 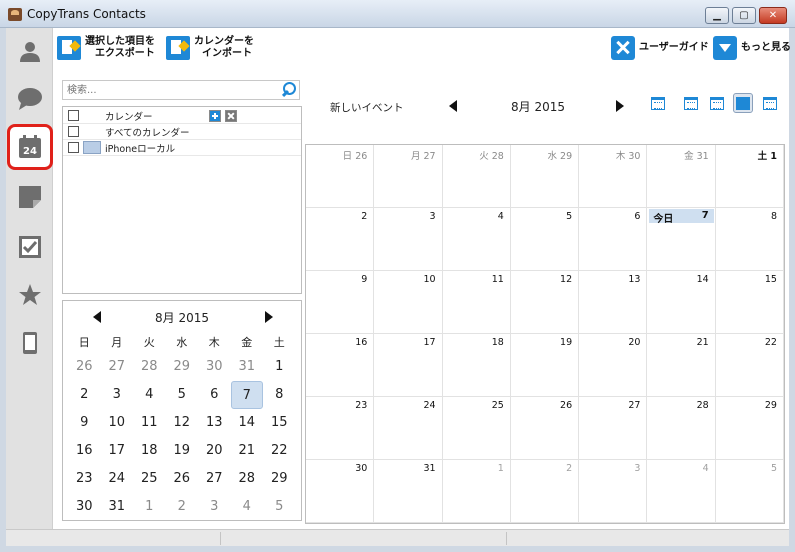 What do you see at coordinates (246, 395) in the screenshot?
I see `mini-day-cell: 7` at bounding box center [246, 395].